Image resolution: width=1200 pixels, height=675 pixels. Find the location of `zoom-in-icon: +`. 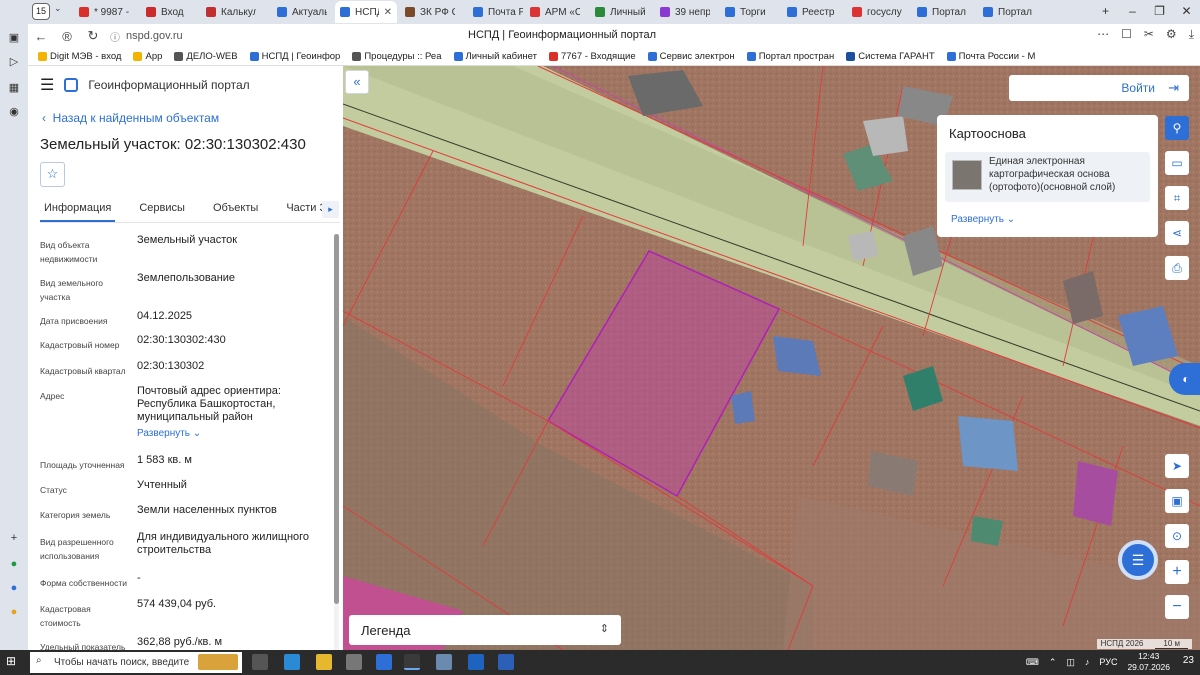

zoom-in-icon: + is located at coordinates (1177, 572).